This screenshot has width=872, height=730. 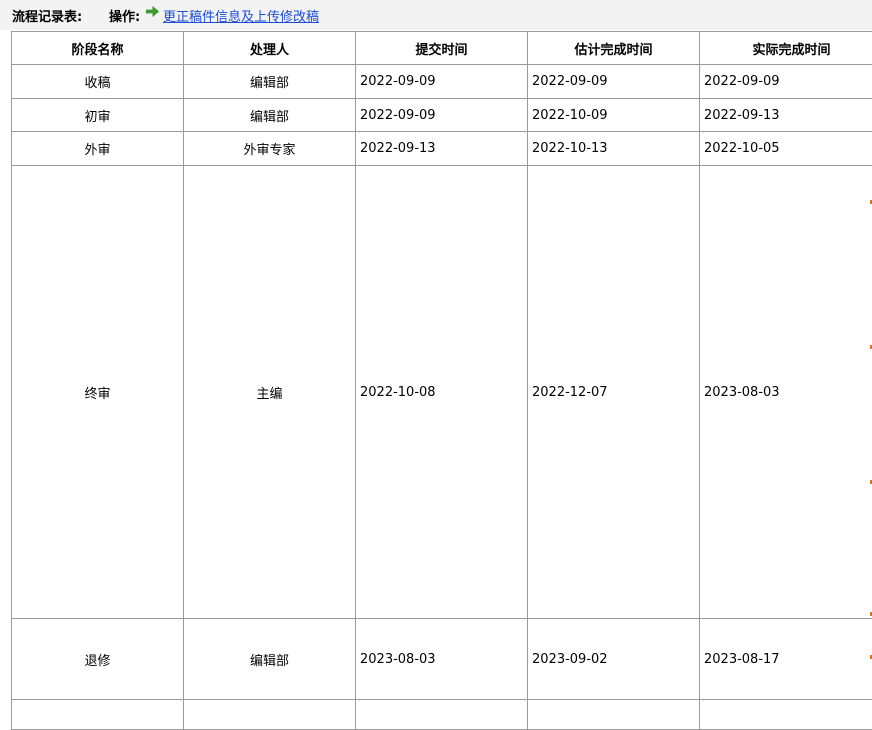 I want to click on table-header-row: 阶段名称 处理人 提交时间 估计完成时间 实际完成时间, so click(x=442, y=48).